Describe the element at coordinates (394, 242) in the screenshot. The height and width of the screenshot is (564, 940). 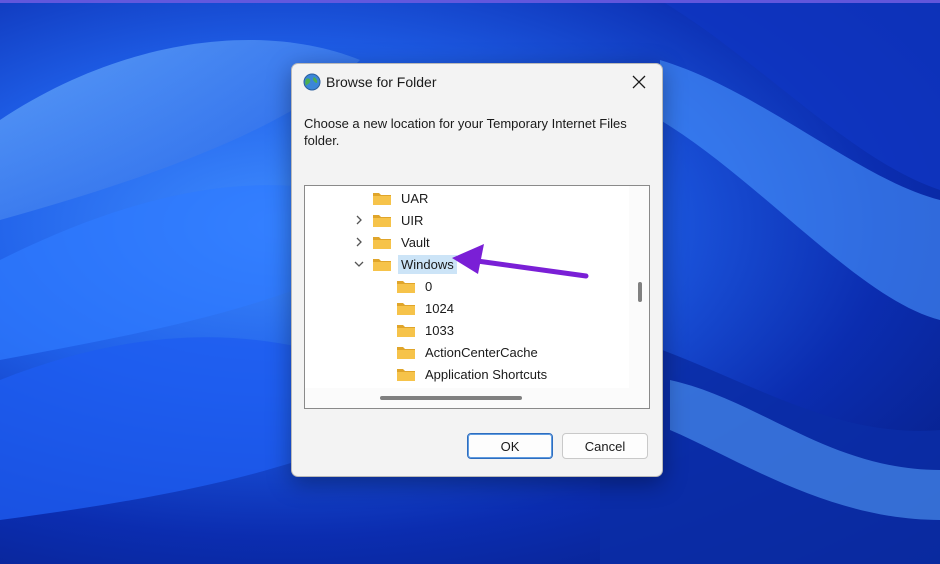
I see `tree-item: Vault` at that location.